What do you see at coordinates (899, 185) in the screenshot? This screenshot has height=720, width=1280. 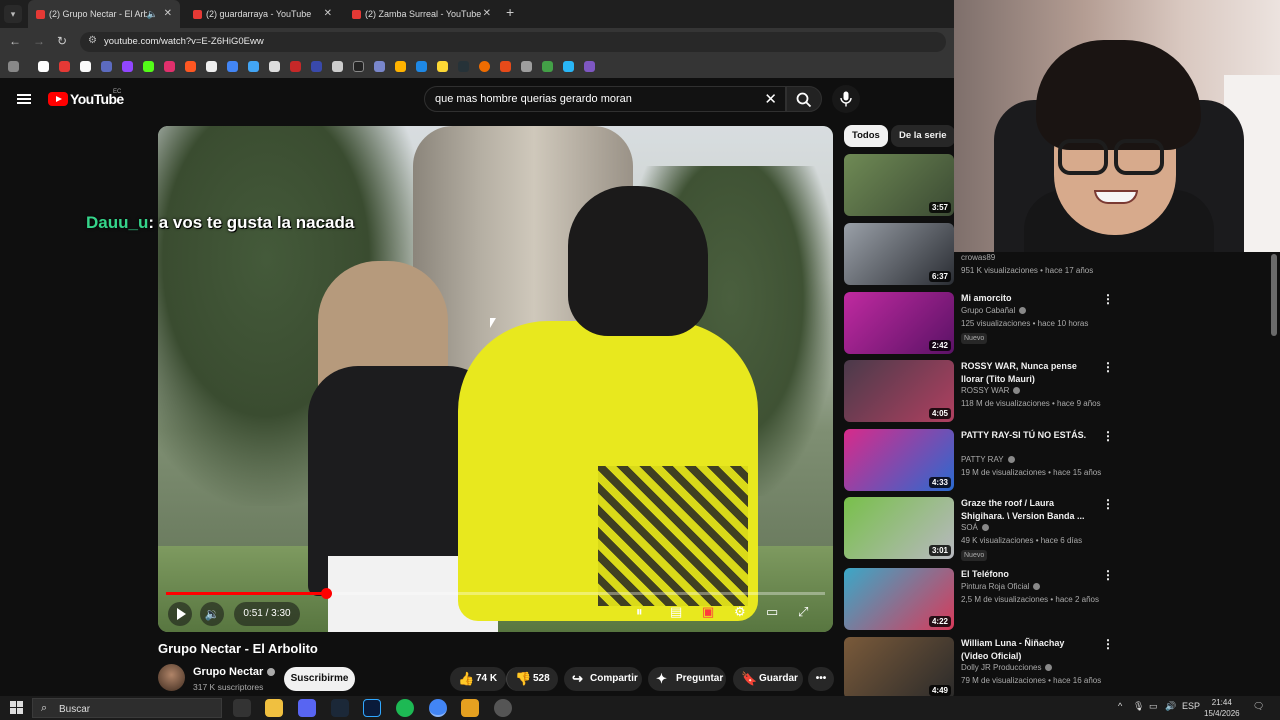 I see `related-video-thumbnail: 3:57` at bounding box center [899, 185].